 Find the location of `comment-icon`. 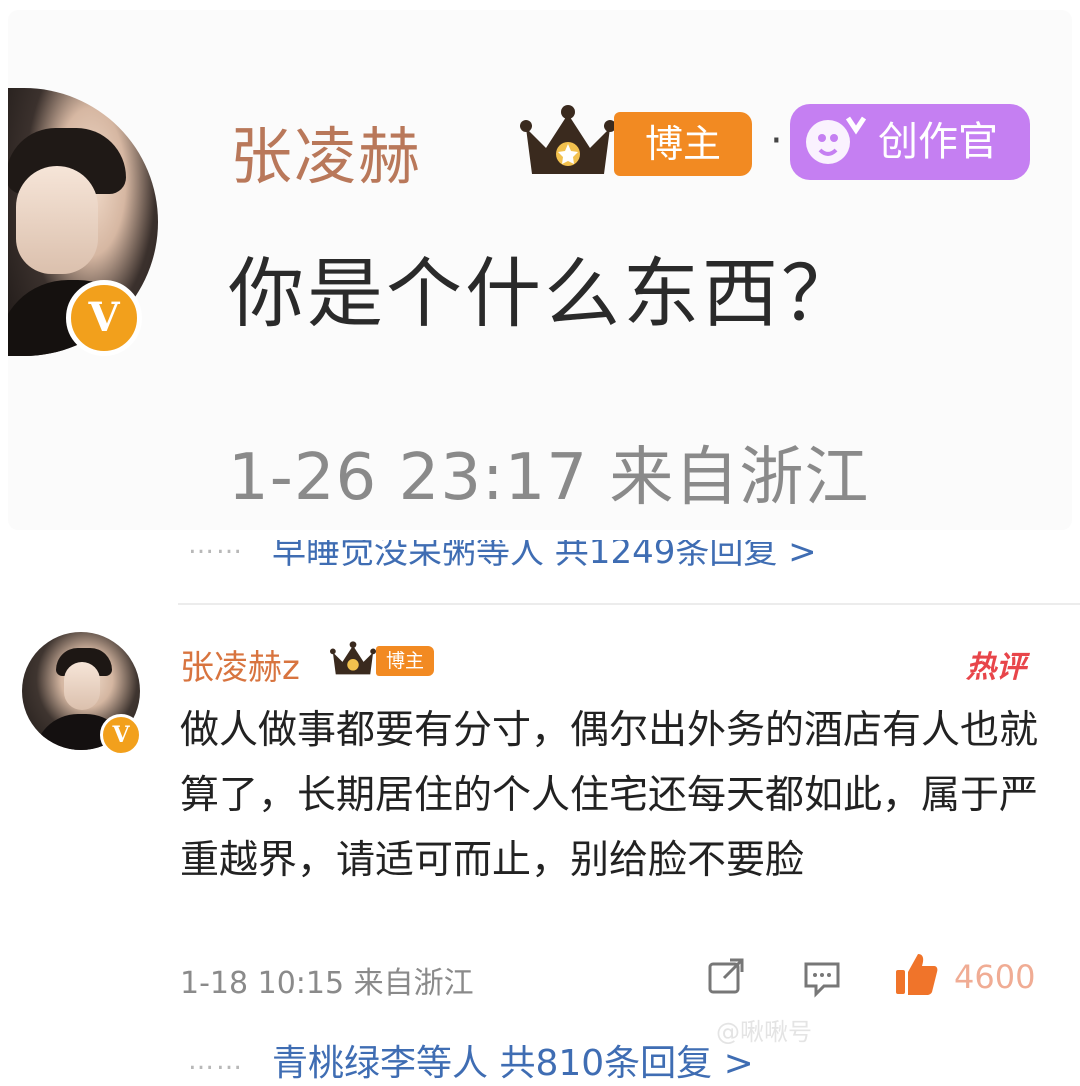

comment-icon is located at coordinates (822, 978).